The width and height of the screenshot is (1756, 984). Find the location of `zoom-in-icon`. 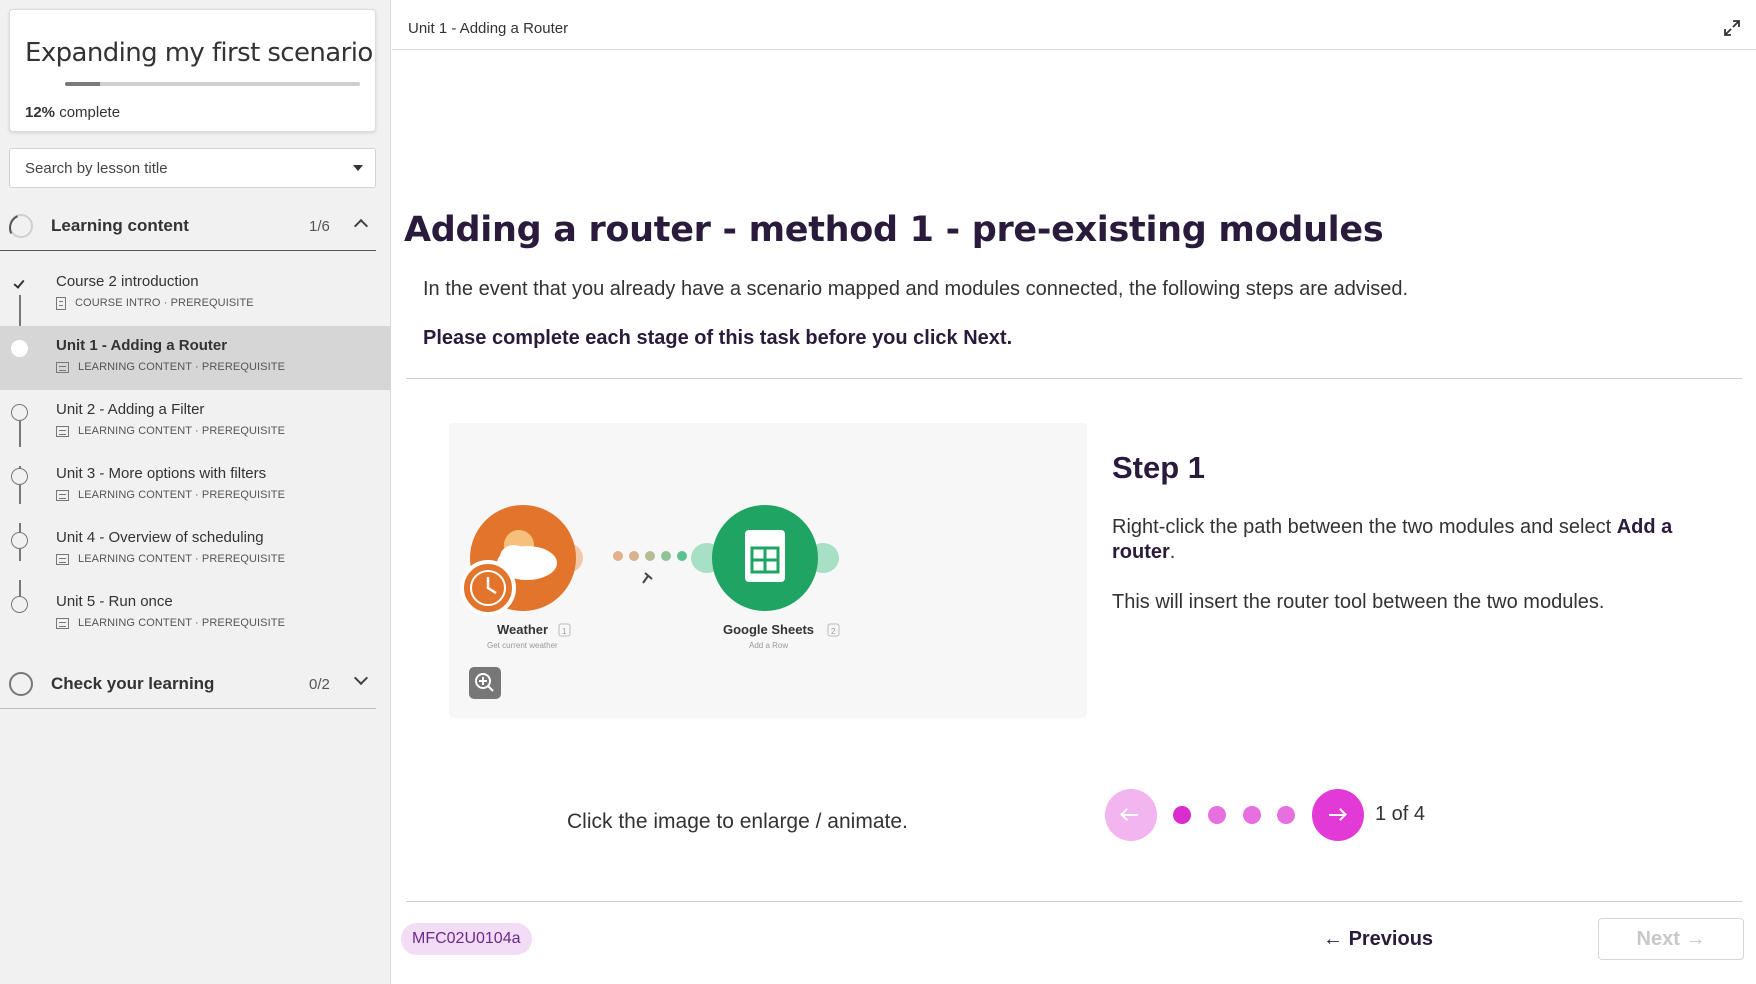

zoom-in-icon is located at coordinates (484, 682).